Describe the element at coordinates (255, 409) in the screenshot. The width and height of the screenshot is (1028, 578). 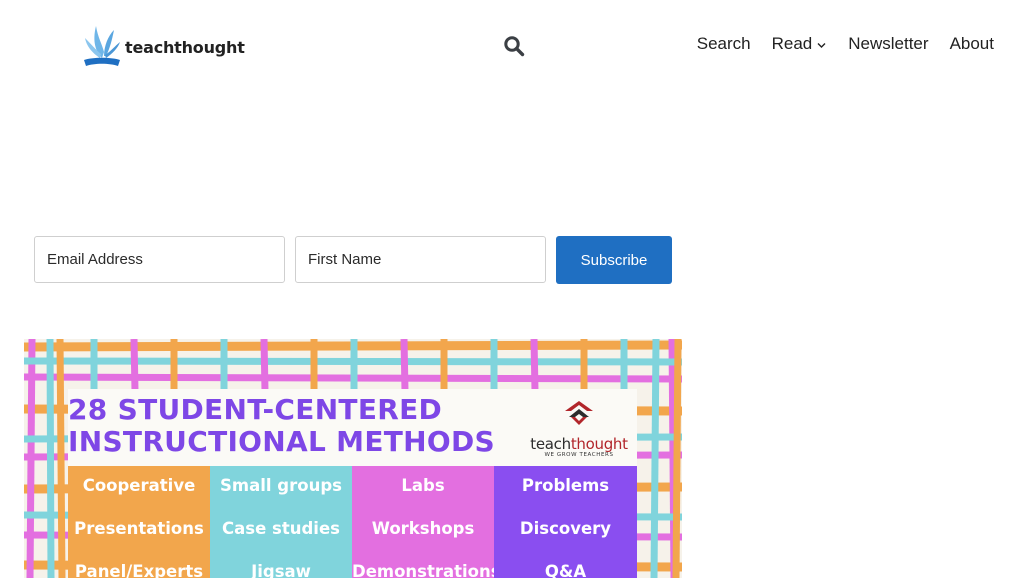
I see `infographic-title-line-1: 28 STUDENT-CENTERED` at that location.